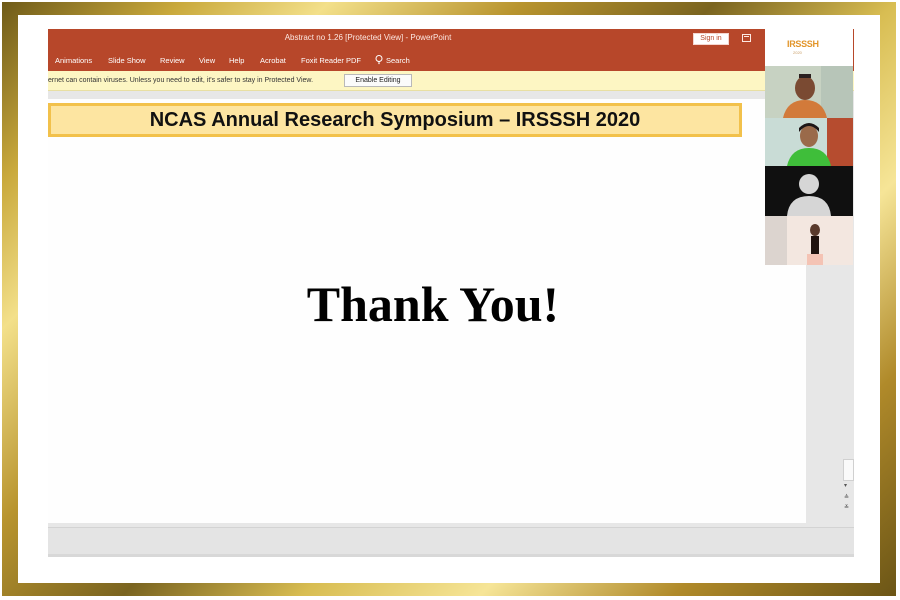 The height and width of the screenshot is (600, 900). I want to click on participant-4-image, so click(809, 240).